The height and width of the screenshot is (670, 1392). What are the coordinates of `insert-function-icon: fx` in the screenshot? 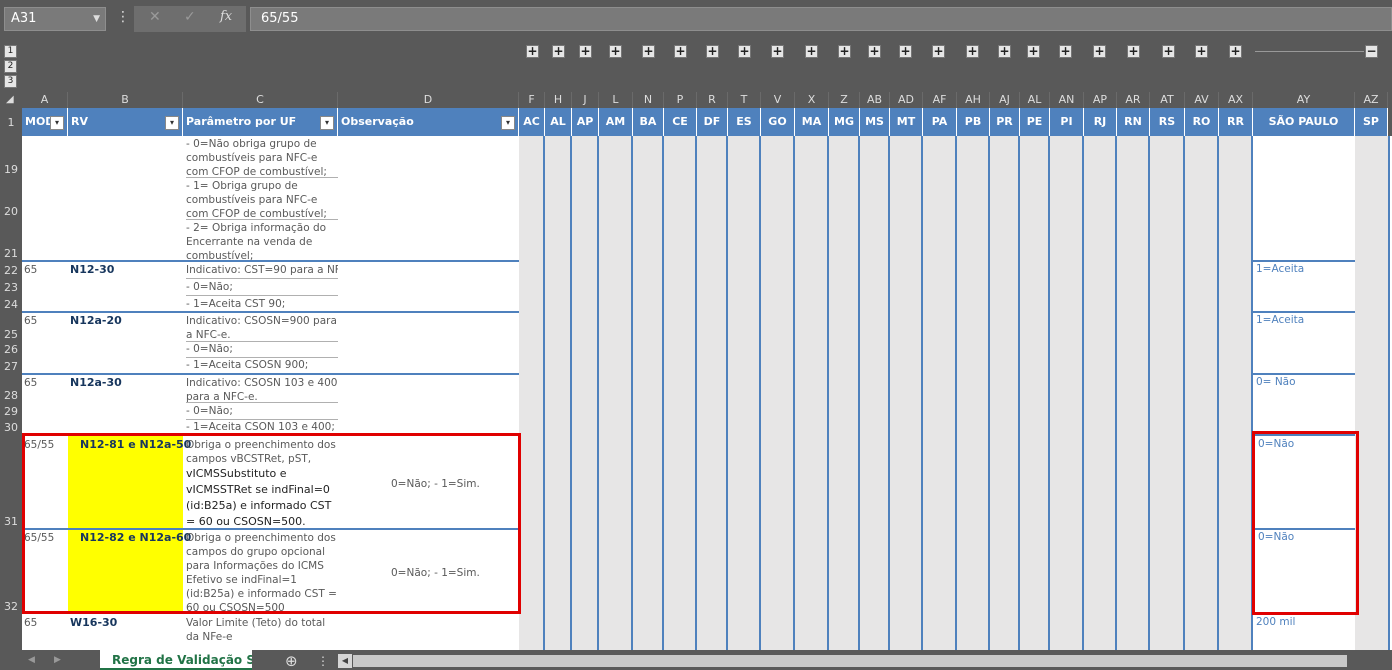 It's located at (226, 16).